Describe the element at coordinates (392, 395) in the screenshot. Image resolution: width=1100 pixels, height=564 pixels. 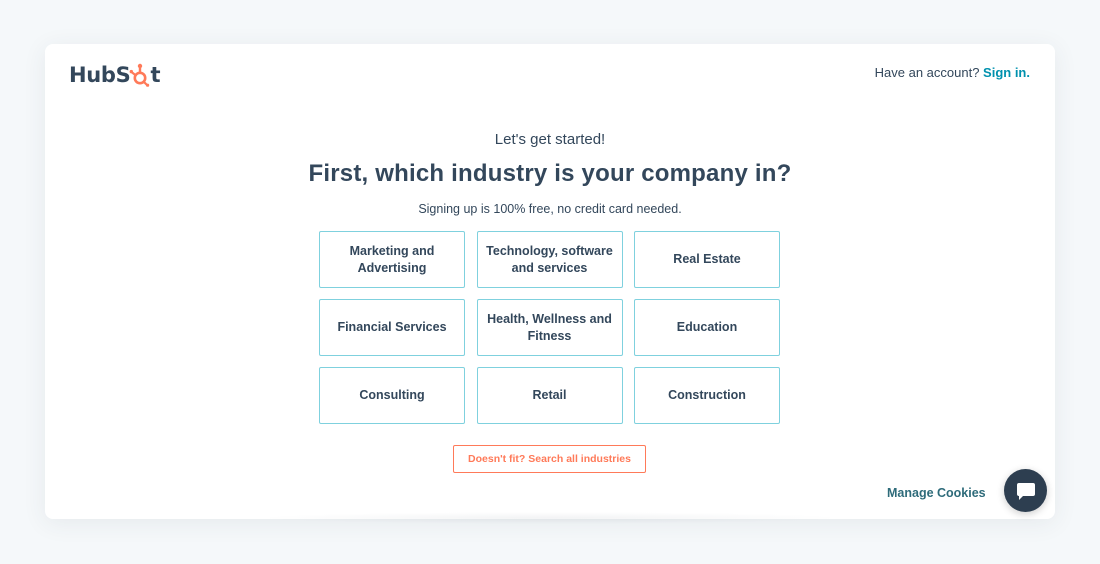
I see `industry-option-consulting: Consulting` at that location.